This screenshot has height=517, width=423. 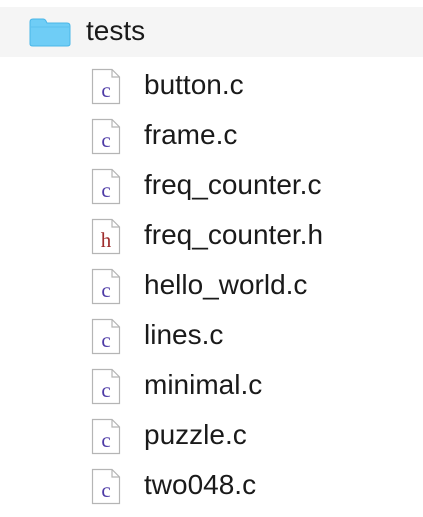 I want to click on file-row: c frame.c, so click(x=211, y=136).